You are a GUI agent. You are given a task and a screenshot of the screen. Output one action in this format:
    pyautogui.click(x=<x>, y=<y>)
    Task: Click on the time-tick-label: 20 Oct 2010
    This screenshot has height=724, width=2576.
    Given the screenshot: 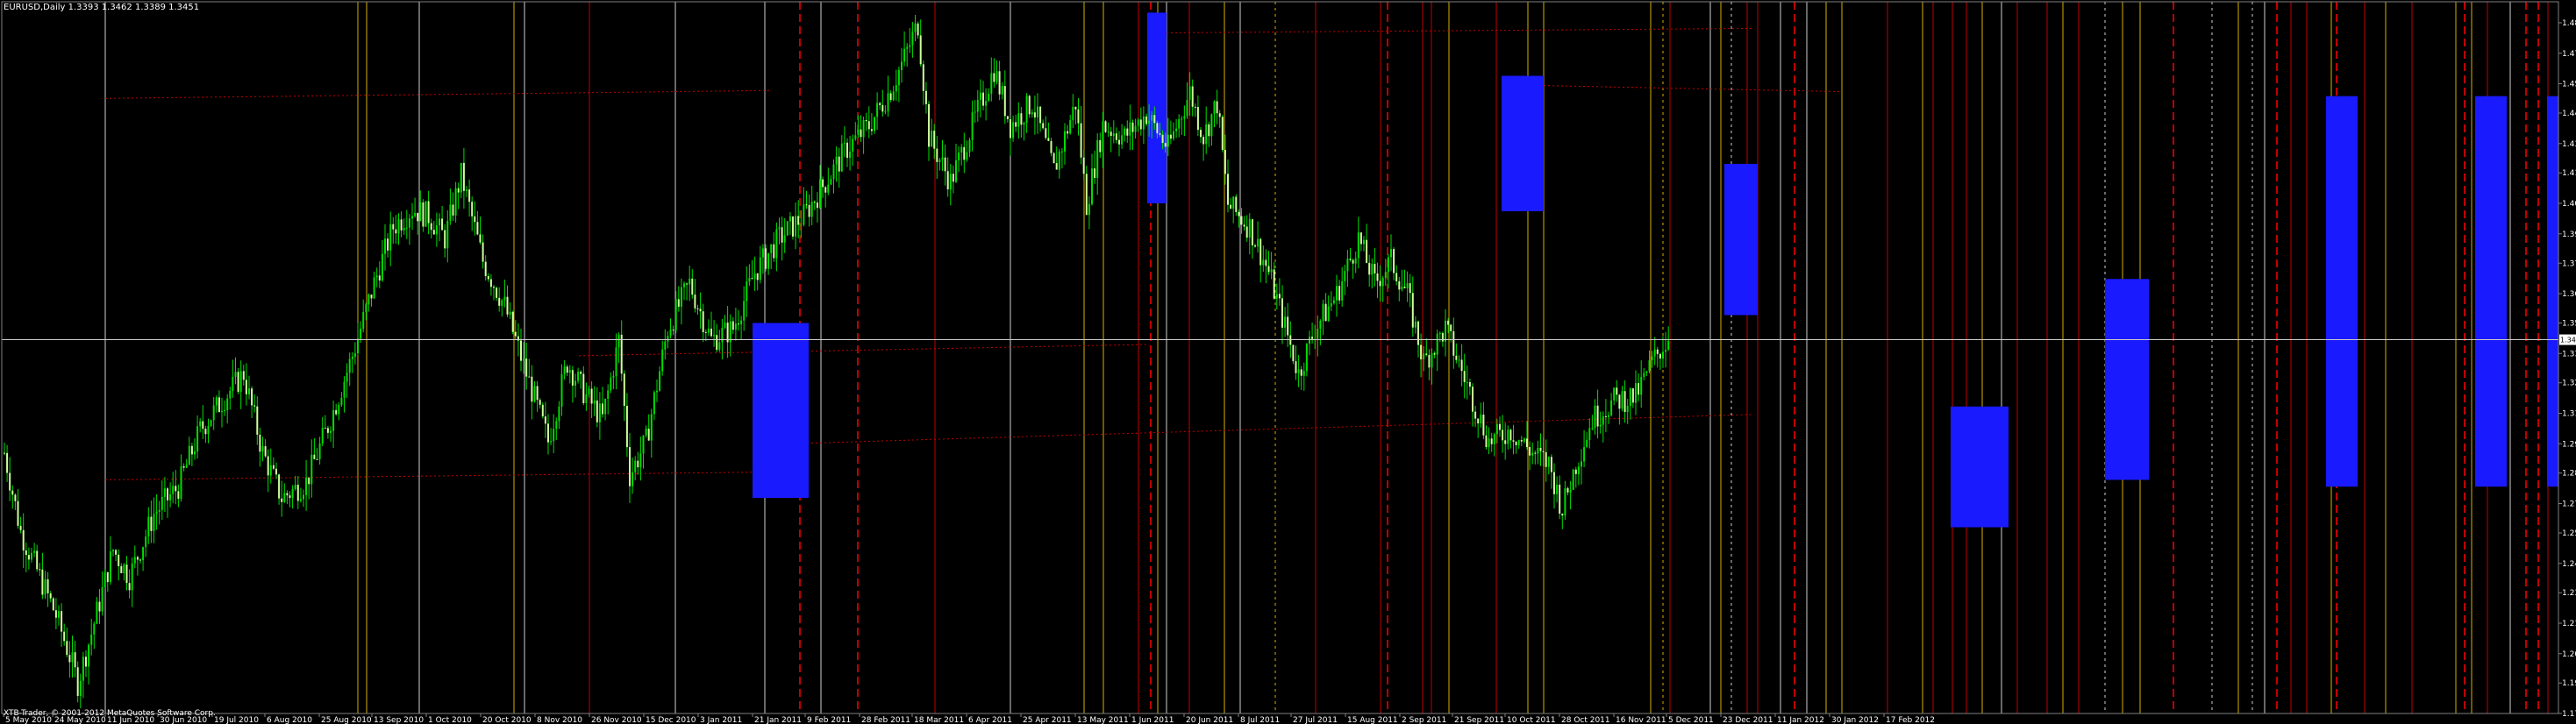 What is the action you would take?
    pyautogui.click(x=507, y=720)
    